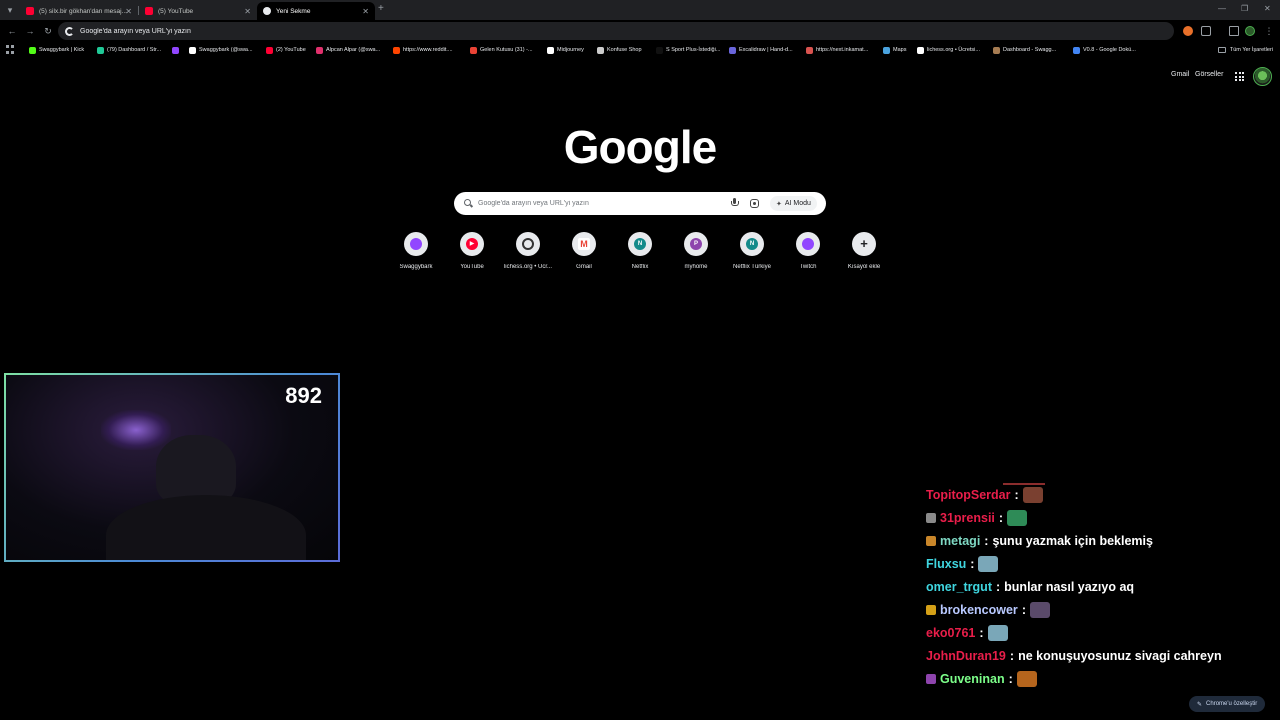  Describe the element at coordinates (1267, 8) in the screenshot. I see `close-window-icon: ✕` at that location.